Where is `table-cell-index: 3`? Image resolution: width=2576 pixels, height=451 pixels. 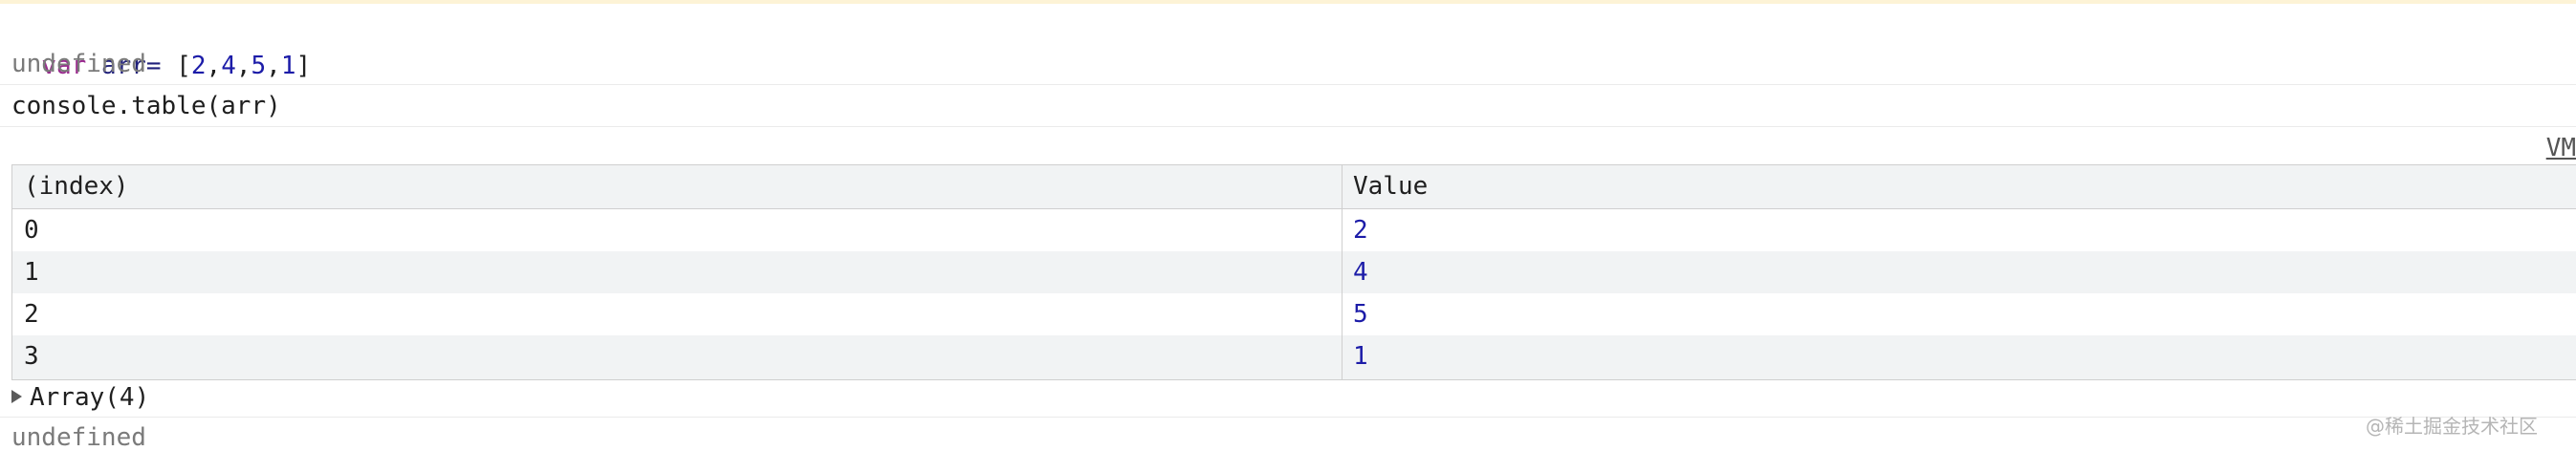 table-cell-index: 3 is located at coordinates (31, 356).